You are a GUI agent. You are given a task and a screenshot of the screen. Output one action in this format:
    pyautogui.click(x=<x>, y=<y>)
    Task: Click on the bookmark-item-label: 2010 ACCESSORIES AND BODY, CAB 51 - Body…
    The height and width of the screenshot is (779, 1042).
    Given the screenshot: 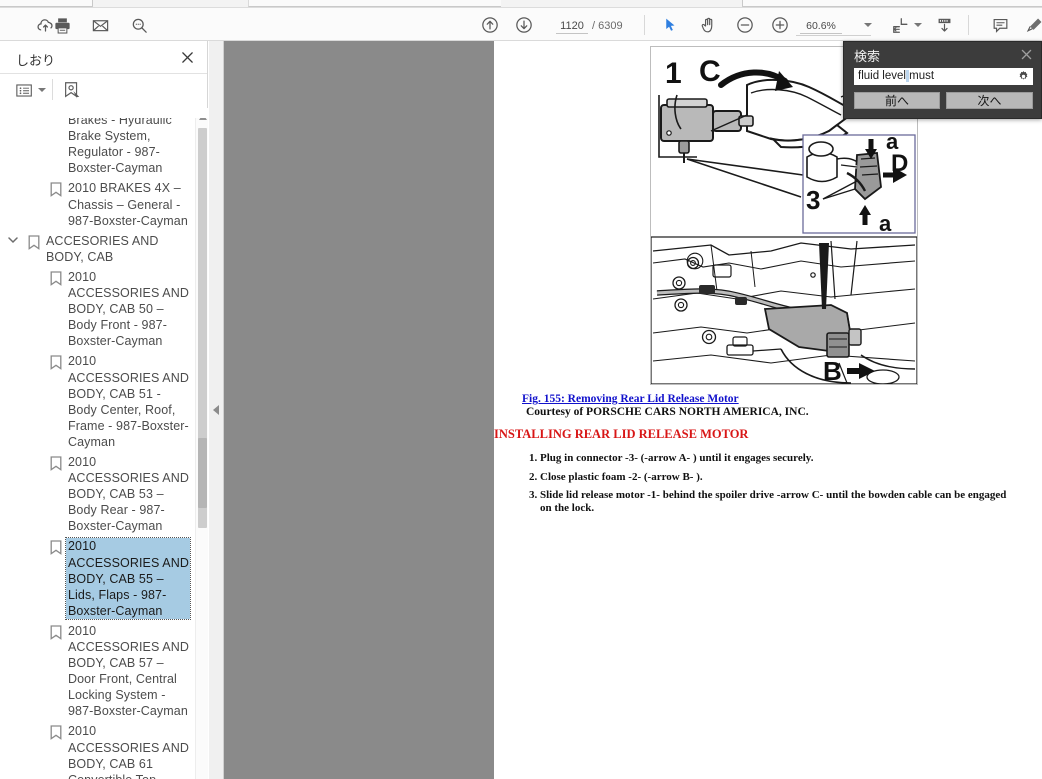 What is the action you would take?
    pyautogui.click(x=128, y=401)
    